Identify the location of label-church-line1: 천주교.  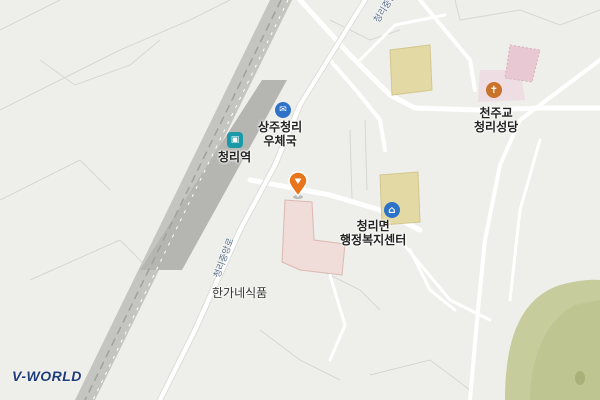
(496, 113).